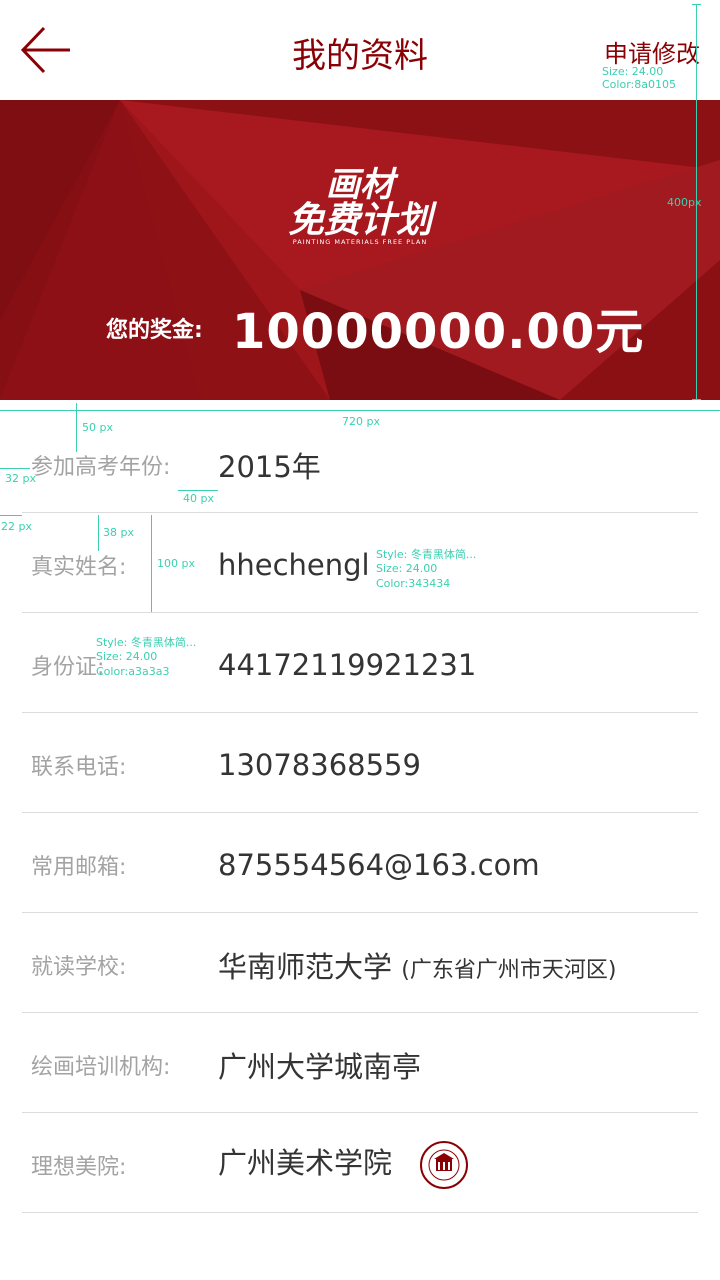 This screenshot has height=1280, width=720. I want to click on field-value: 13078368559, so click(319, 765).